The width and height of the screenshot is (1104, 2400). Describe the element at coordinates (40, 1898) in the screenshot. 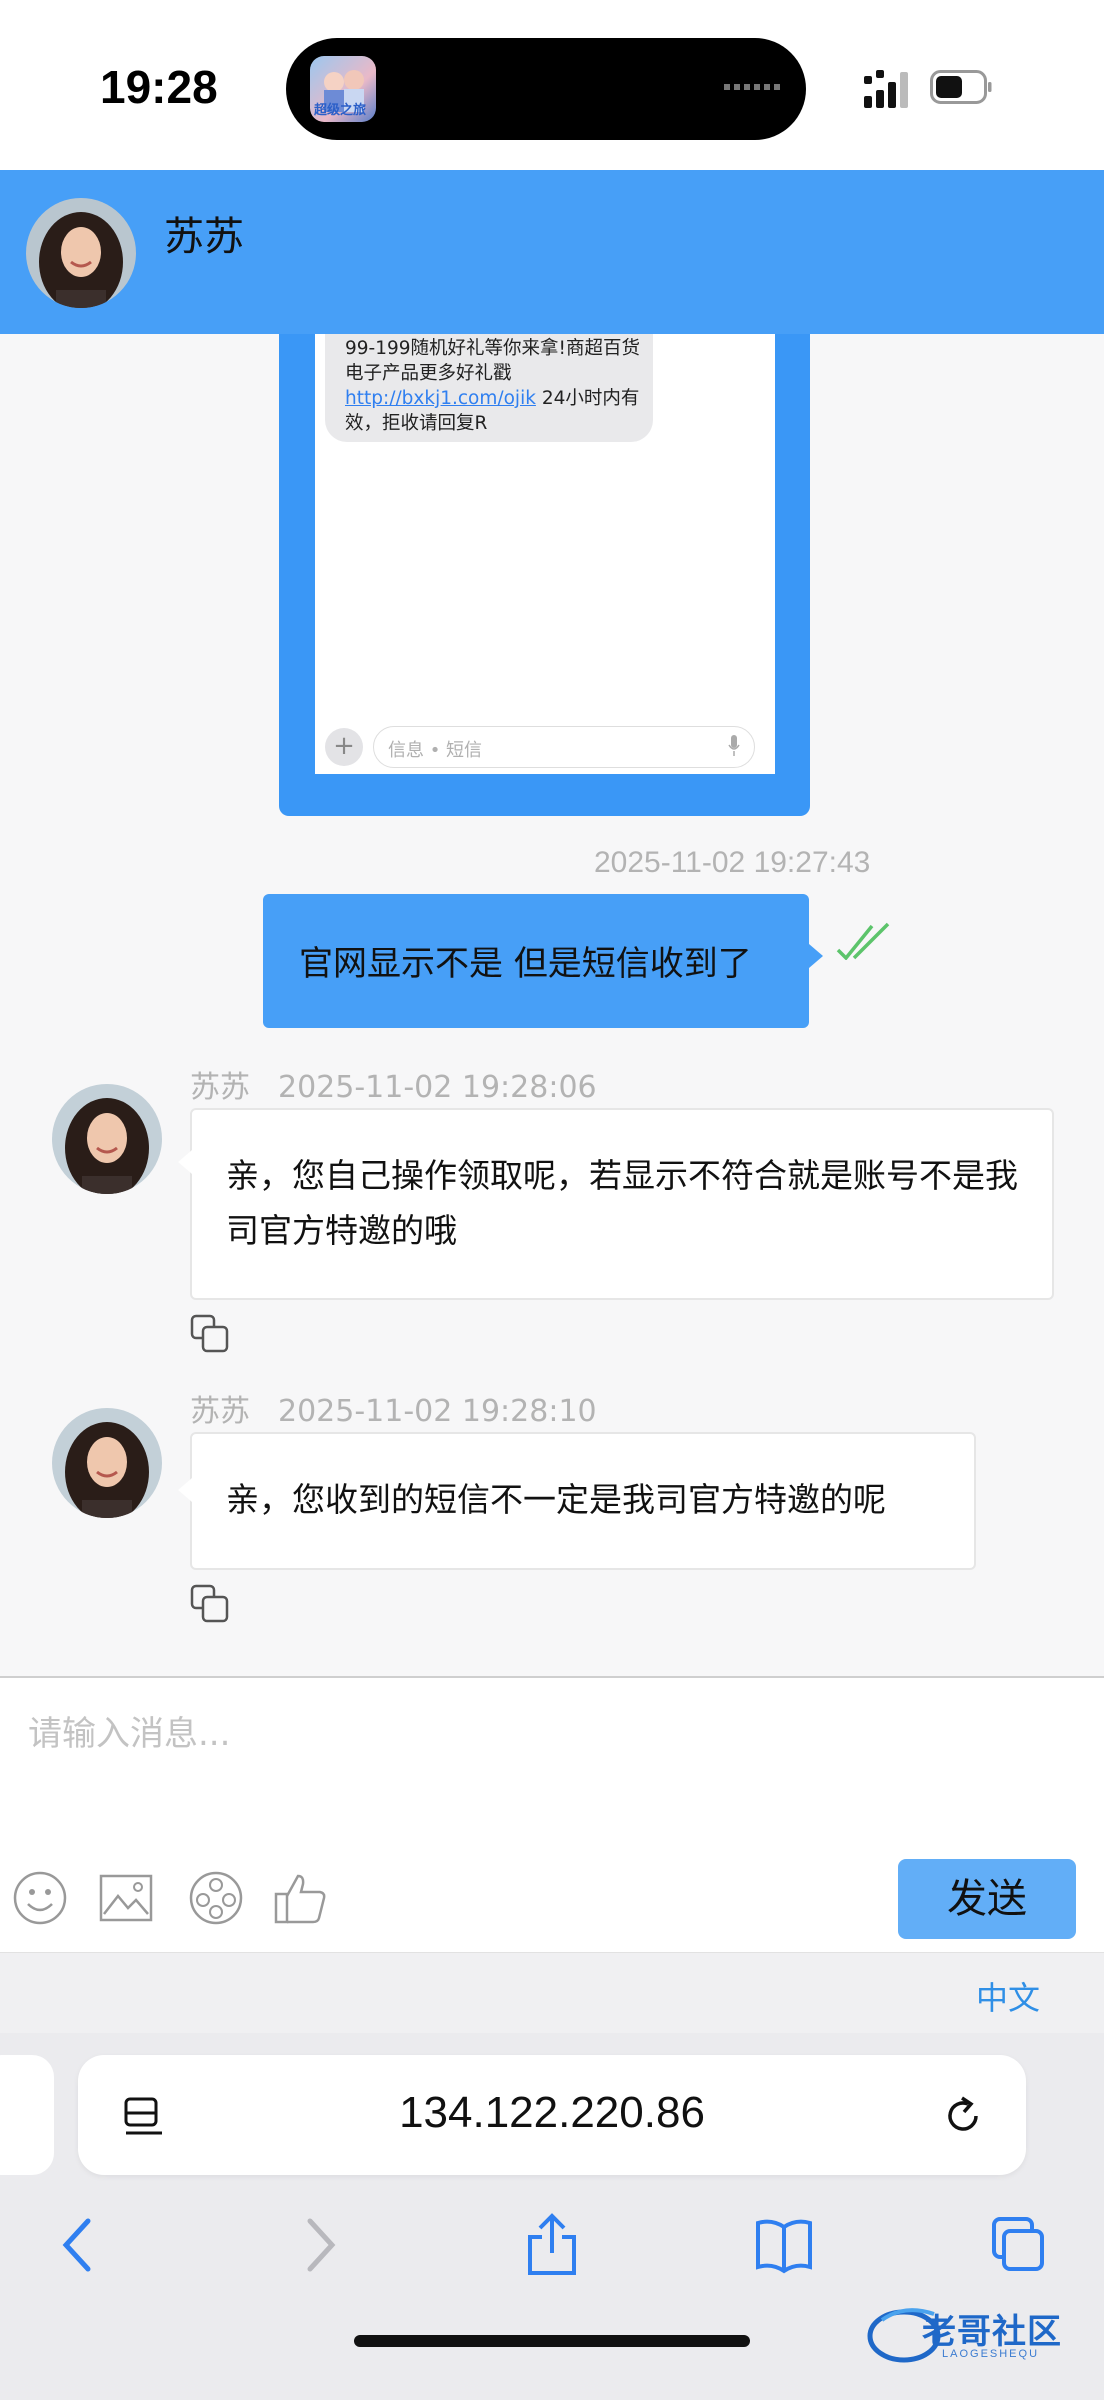

I see `emoji-icon` at that location.